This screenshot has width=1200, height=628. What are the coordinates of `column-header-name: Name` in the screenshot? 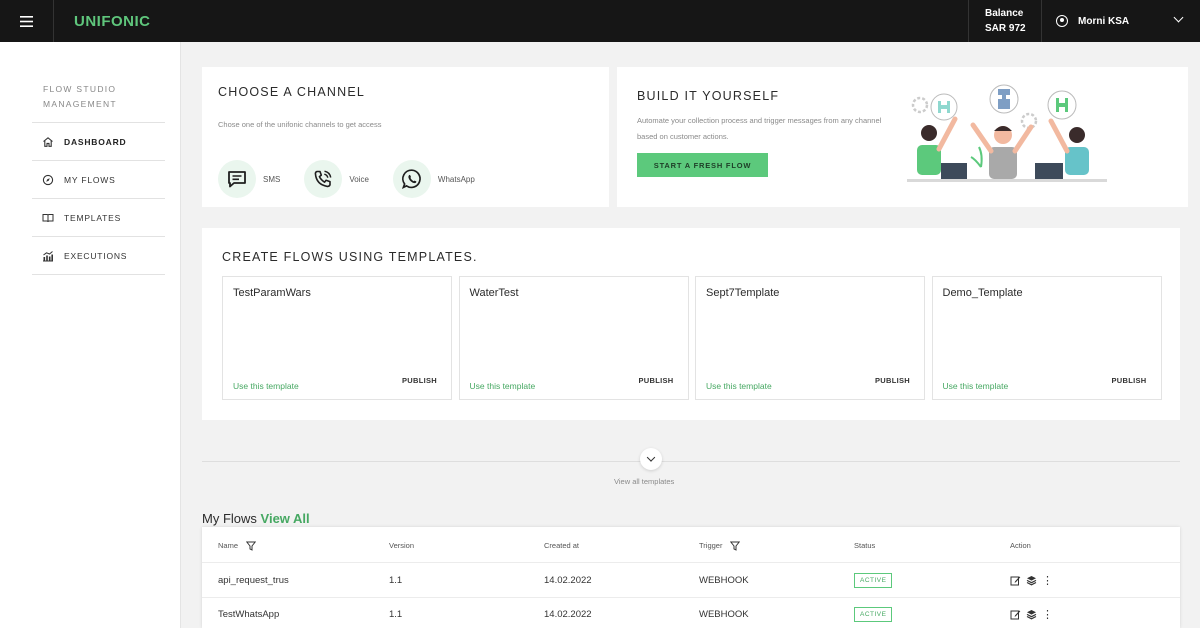 It's located at (237, 546).